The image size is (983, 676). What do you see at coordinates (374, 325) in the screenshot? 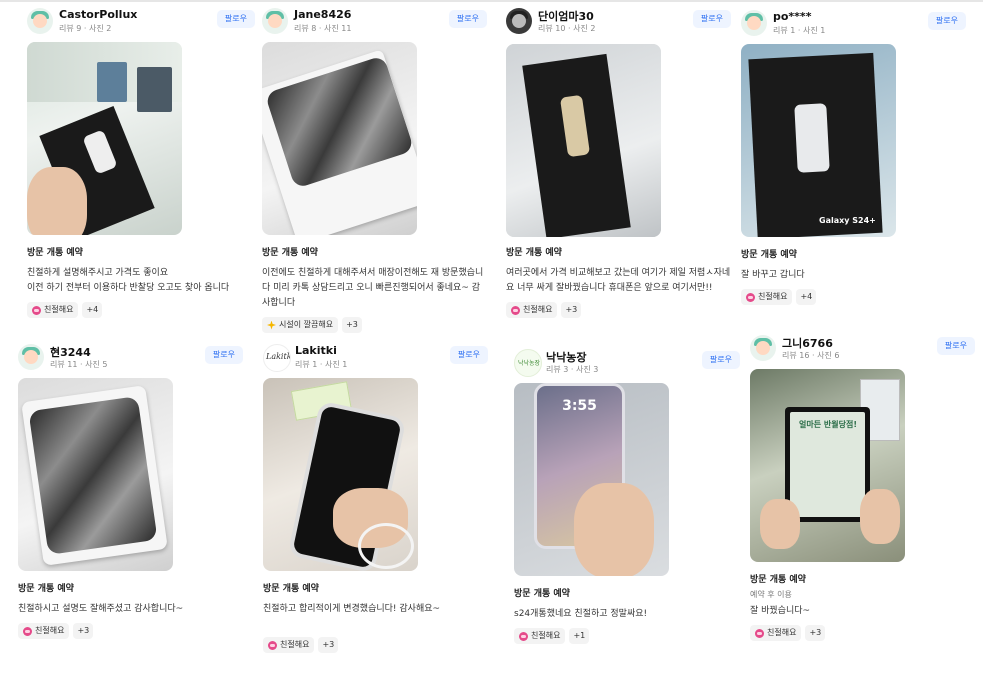
I see `keyword-badges: 시설이 깔끔해요 +3` at bounding box center [374, 325].